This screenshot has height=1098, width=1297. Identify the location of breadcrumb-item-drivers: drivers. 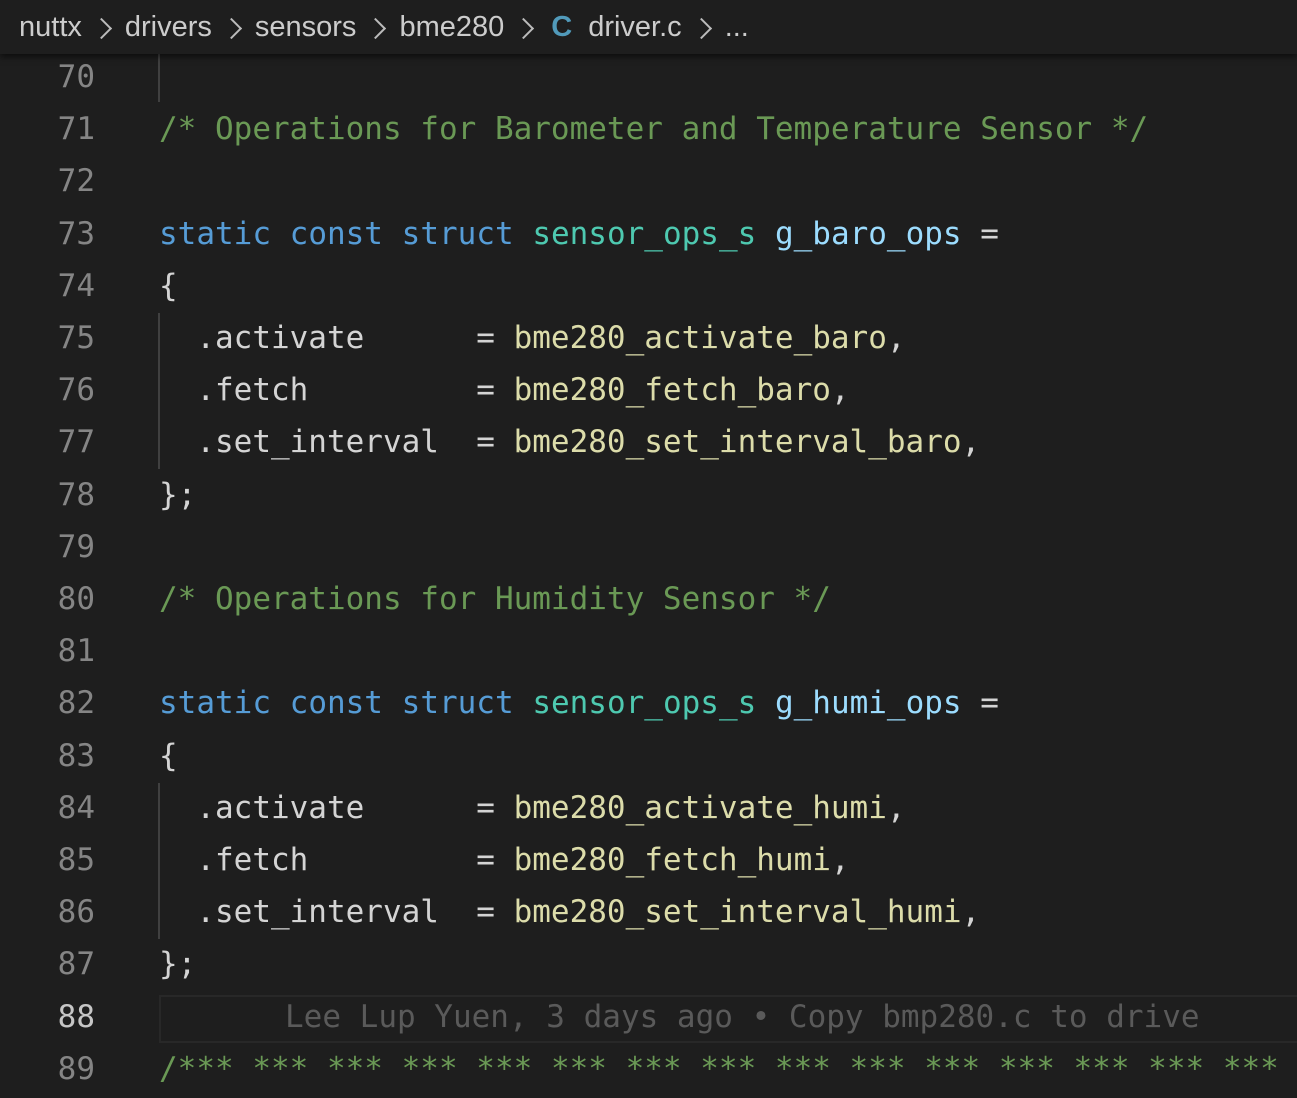
(168, 27).